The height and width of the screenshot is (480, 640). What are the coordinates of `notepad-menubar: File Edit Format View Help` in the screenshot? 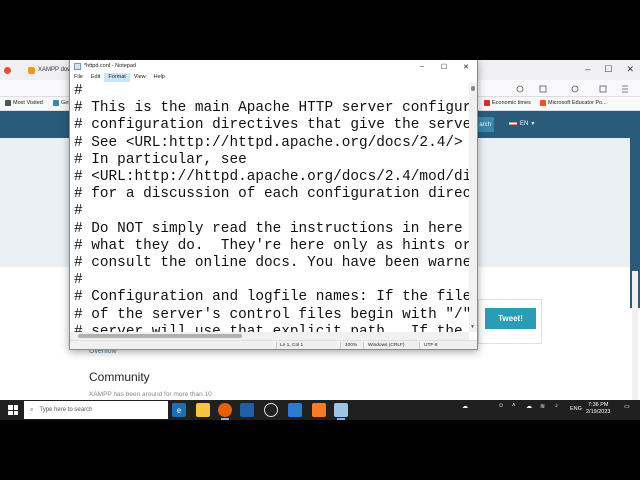 It's located at (273, 77).